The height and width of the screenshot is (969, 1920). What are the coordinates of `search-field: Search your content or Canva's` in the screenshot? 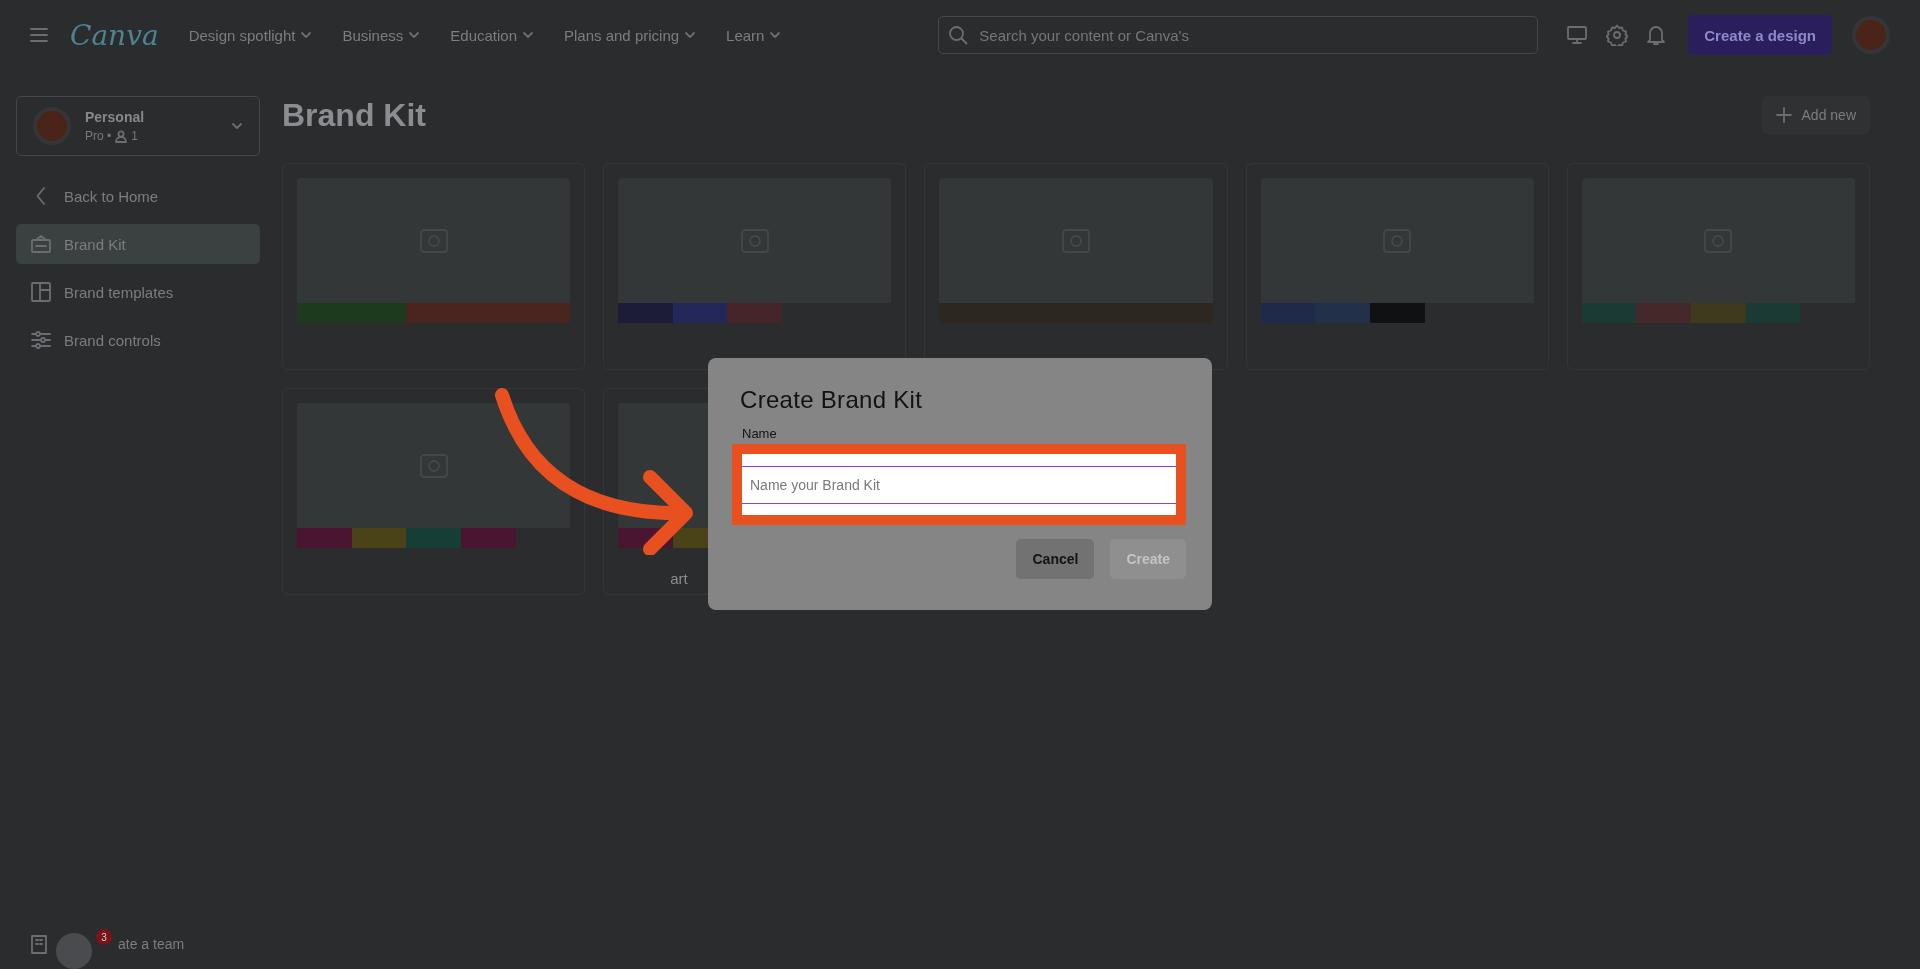 It's located at (1238, 35).